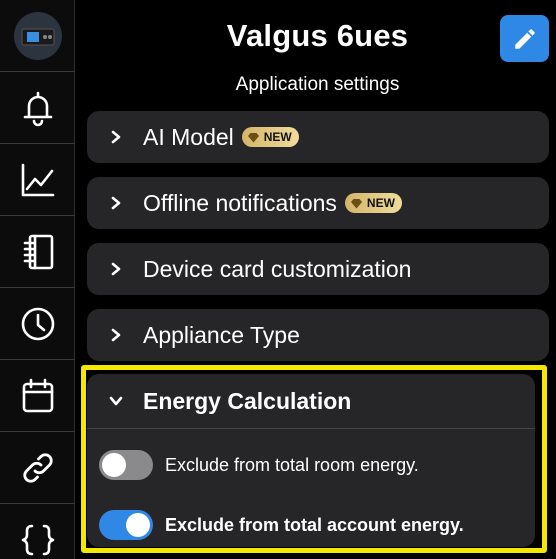  I want to click on room-energy-toggle-row: Exclude from total room energy., so click(259, 465).